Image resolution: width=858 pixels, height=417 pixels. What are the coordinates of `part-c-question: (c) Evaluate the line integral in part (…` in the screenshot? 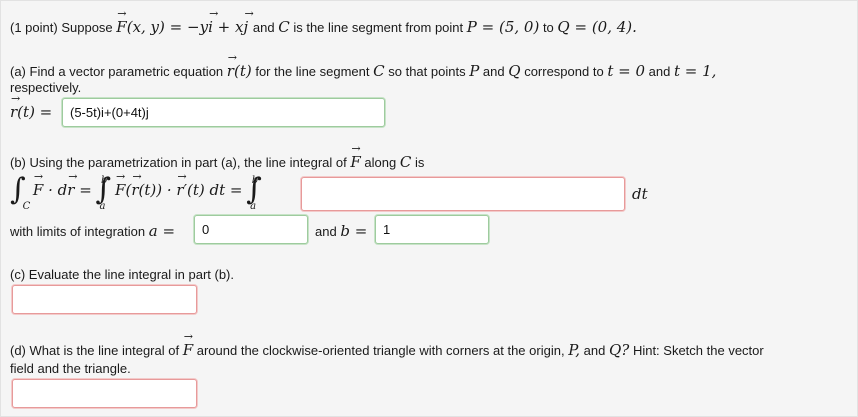 It's located at (122, 274).